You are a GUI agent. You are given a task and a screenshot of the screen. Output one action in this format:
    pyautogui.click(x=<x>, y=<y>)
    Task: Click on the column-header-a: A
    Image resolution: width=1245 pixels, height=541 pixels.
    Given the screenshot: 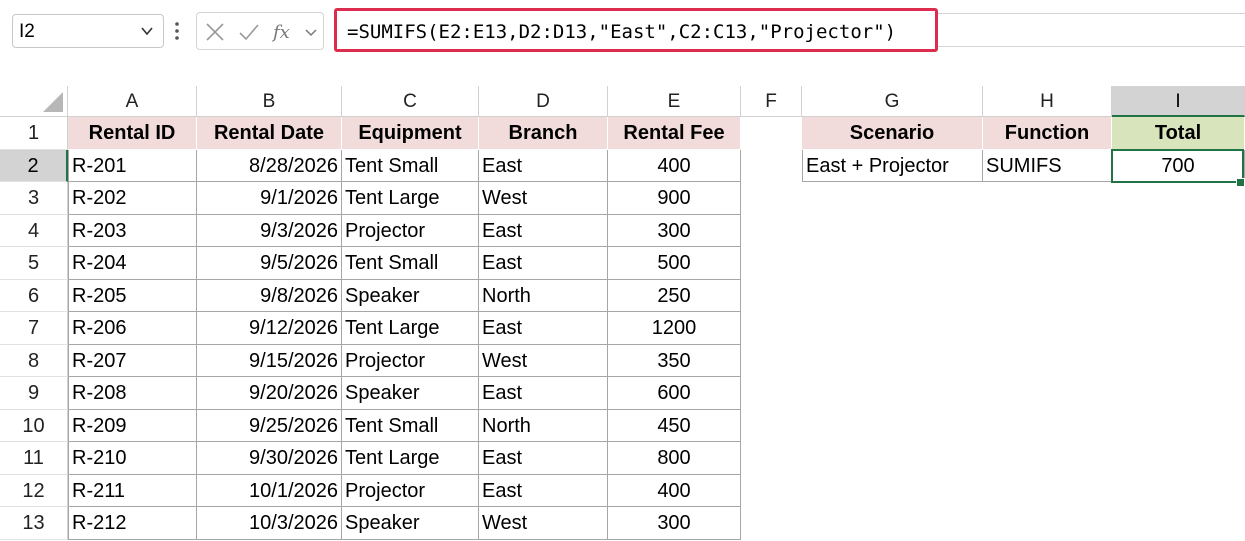 What is the action you would take?
    pyautogui.click(x=132, y=101)
    